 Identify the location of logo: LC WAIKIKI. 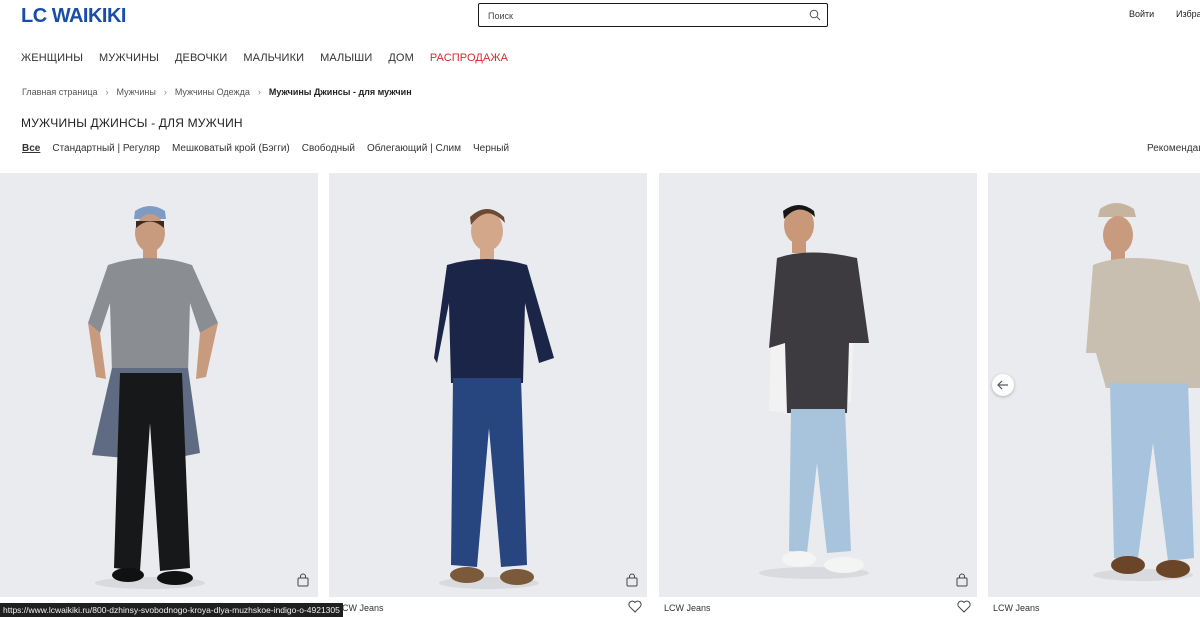
(74, 16).